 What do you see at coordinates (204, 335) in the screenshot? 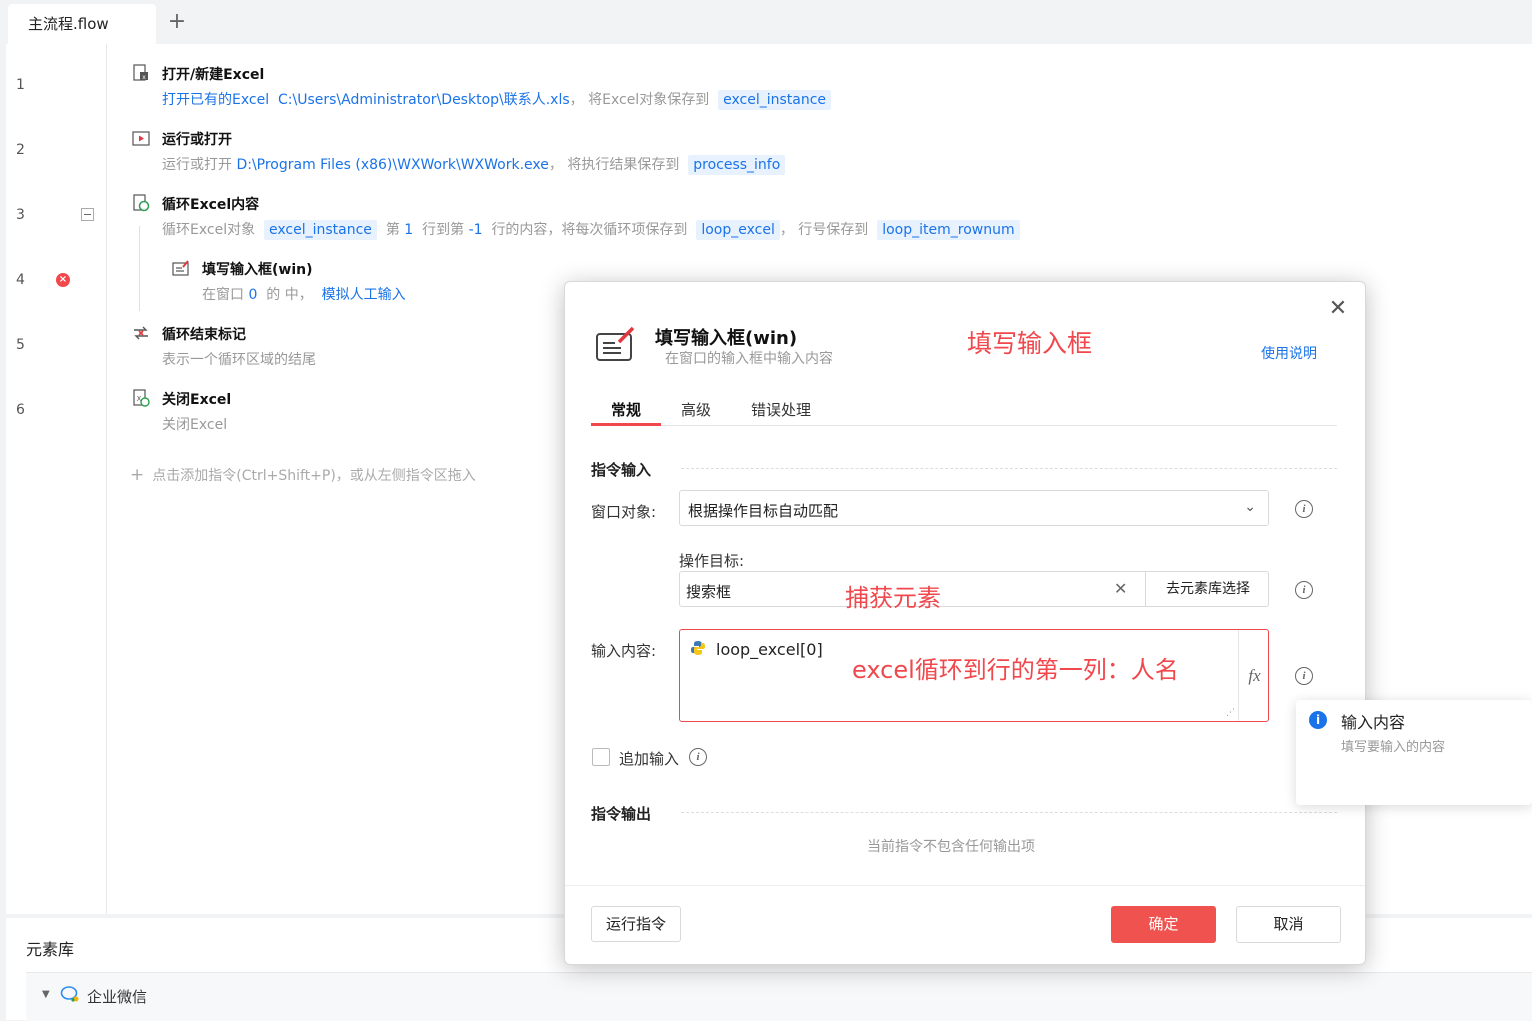
I see `step-title: 循环结束标记` at bounding box center [204, 335].